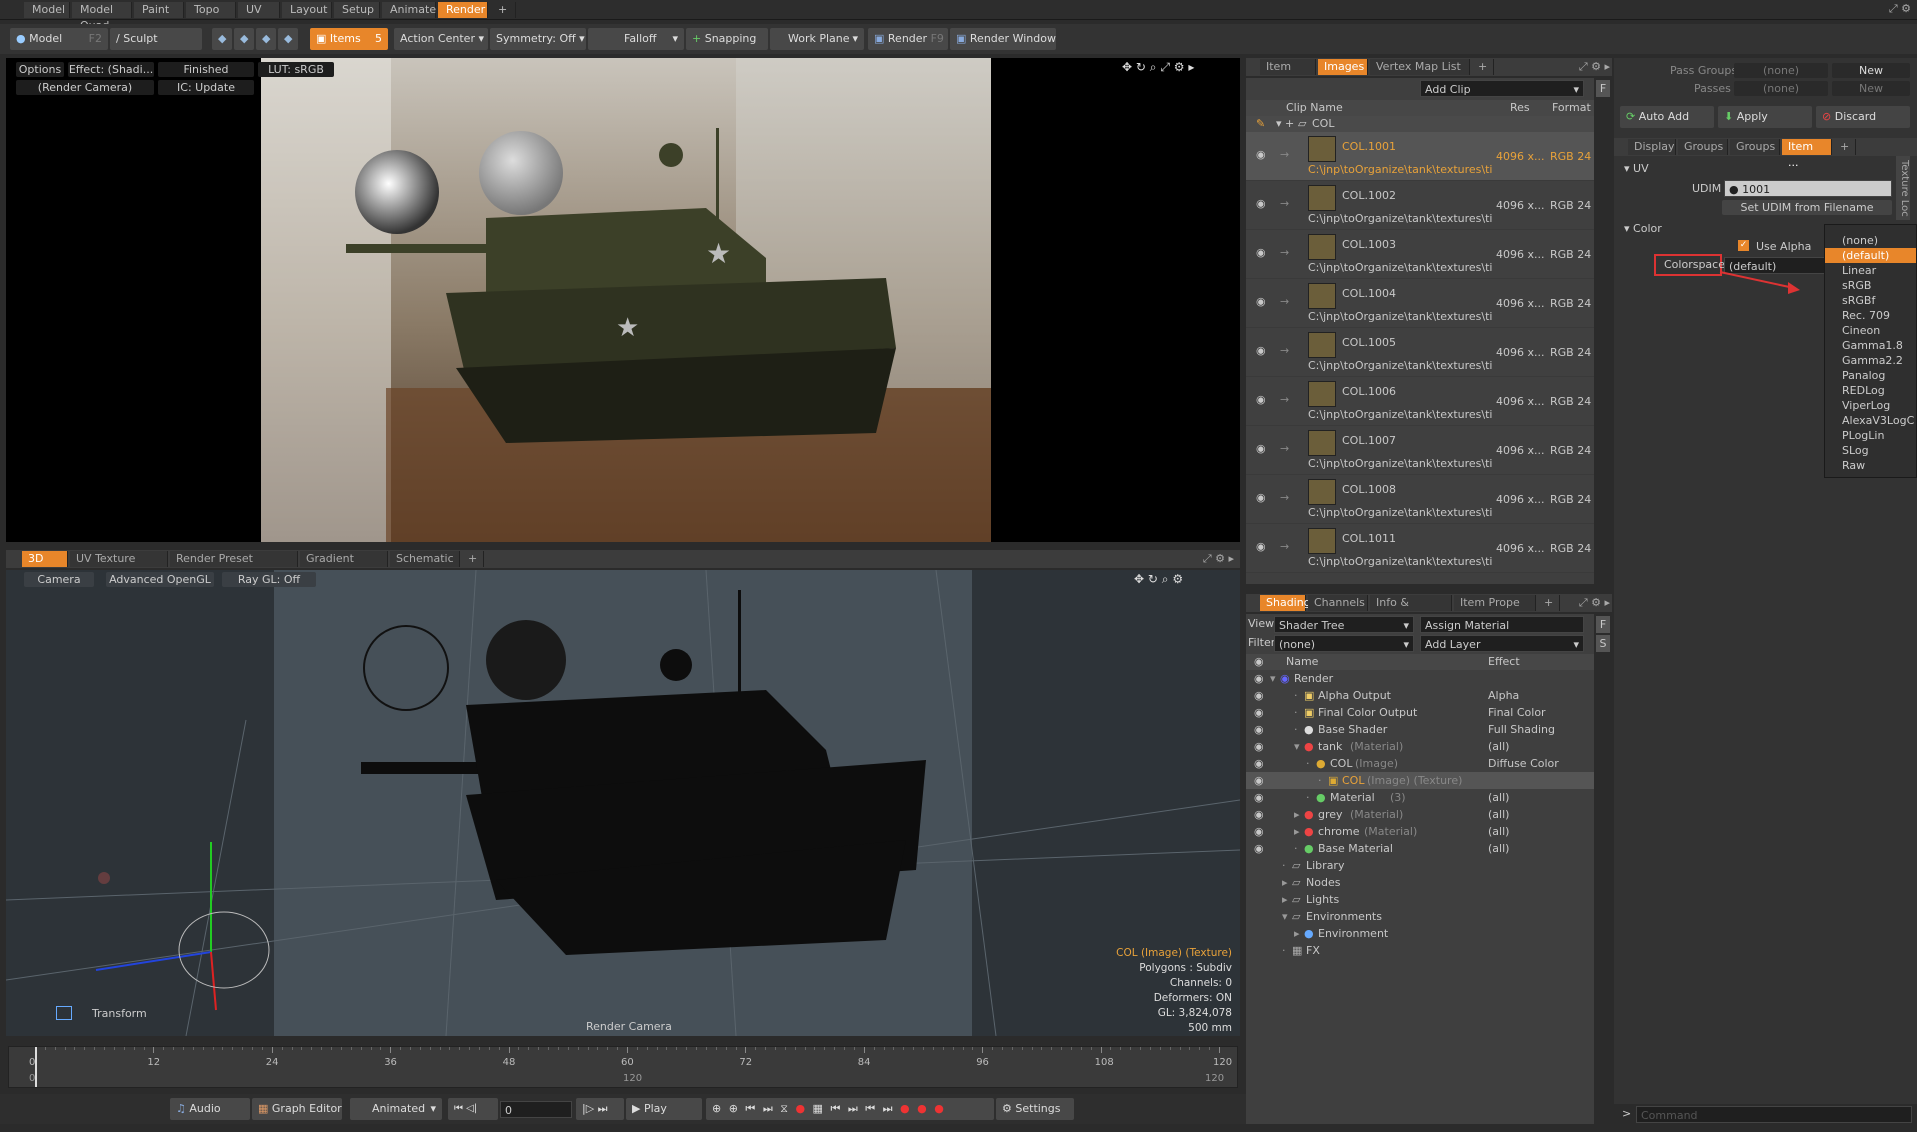  I want to click on shader-tree-item: ◉ · ● Base Material (all), so click(1420, 848).